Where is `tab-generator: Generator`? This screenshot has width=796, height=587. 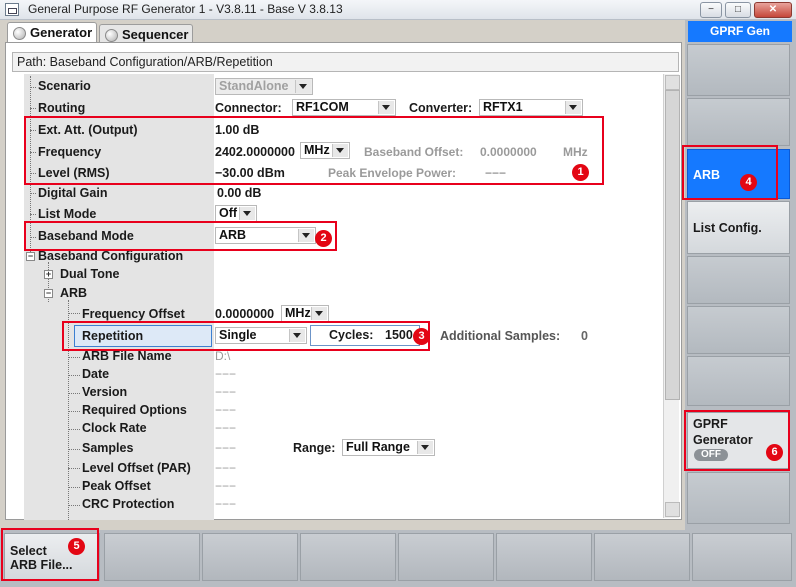 tab-generator: Generator is located at coordinates (52, 32).